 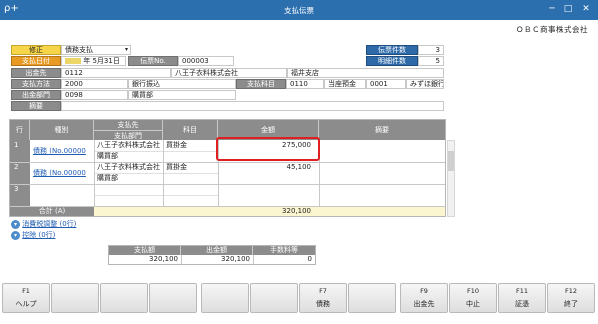 I want to click on dept-label: 出金部門, so click(x=36, y=95).